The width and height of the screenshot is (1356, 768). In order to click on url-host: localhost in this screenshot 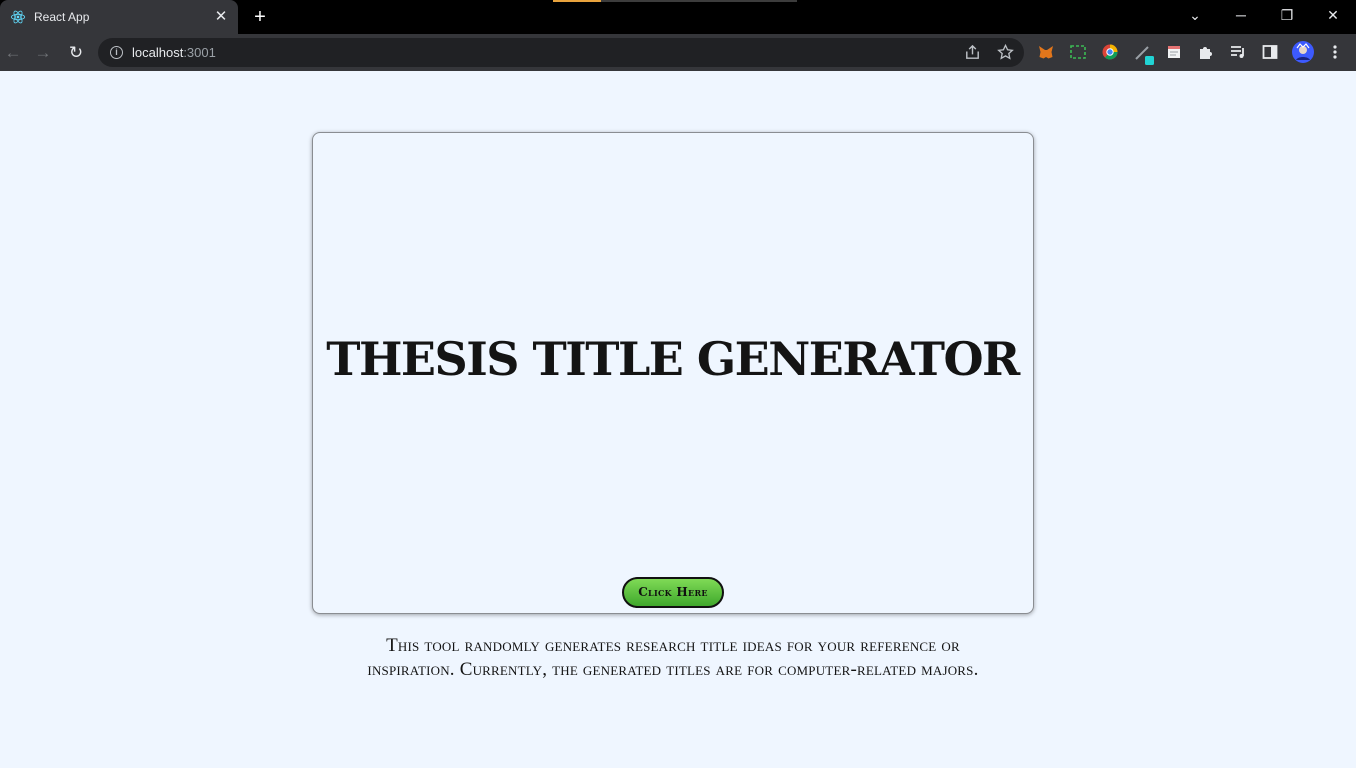, I will do `click(158, 52)`.